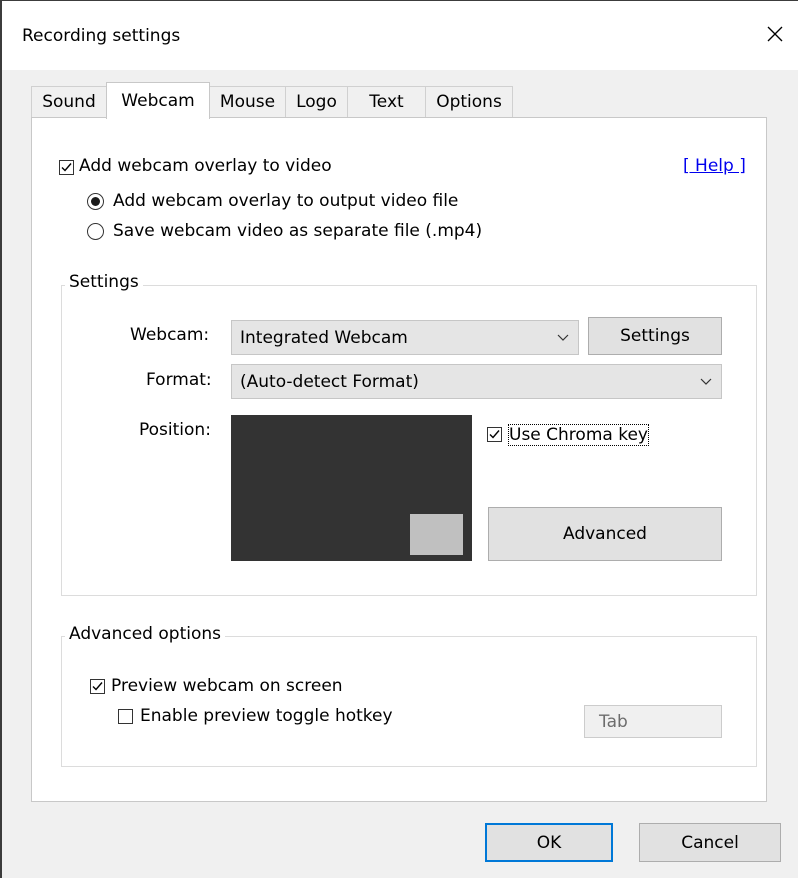 This screenshot has width=798, height=878. I want to click on webcam-position-preview, so click(351, 488).